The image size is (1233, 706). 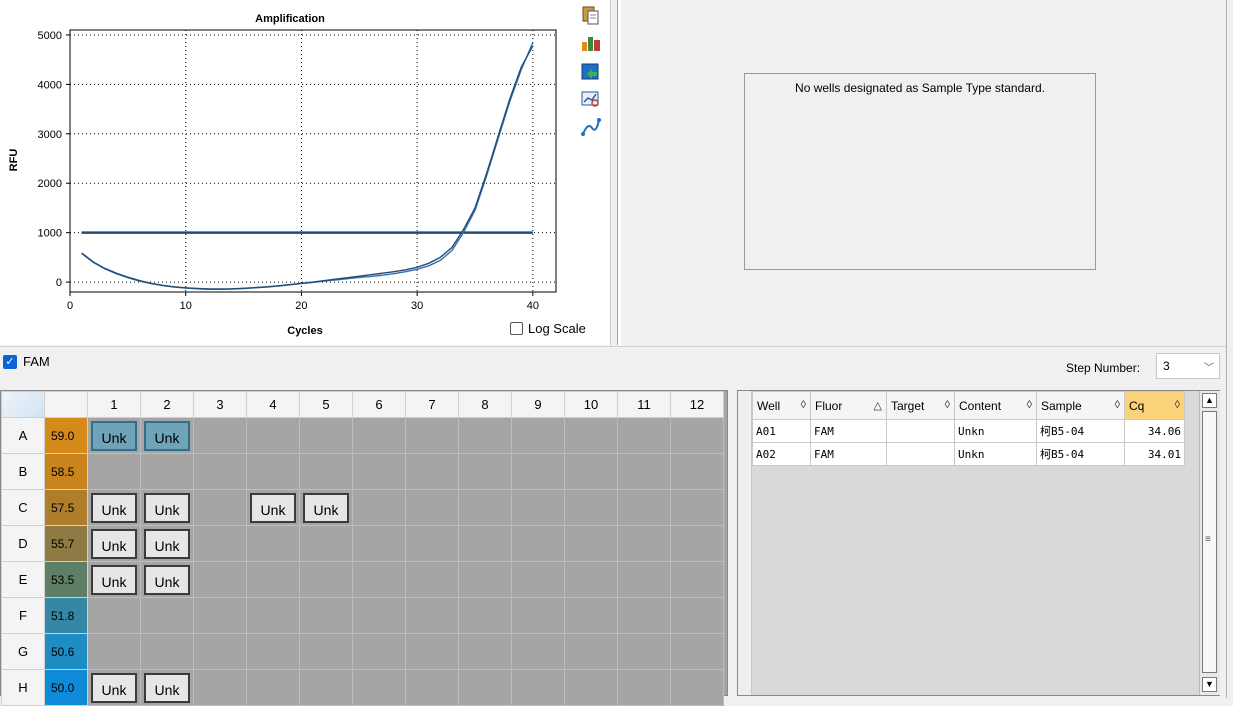 I want to click on fam-checkbox: ✓, so click(x=10, y=361).